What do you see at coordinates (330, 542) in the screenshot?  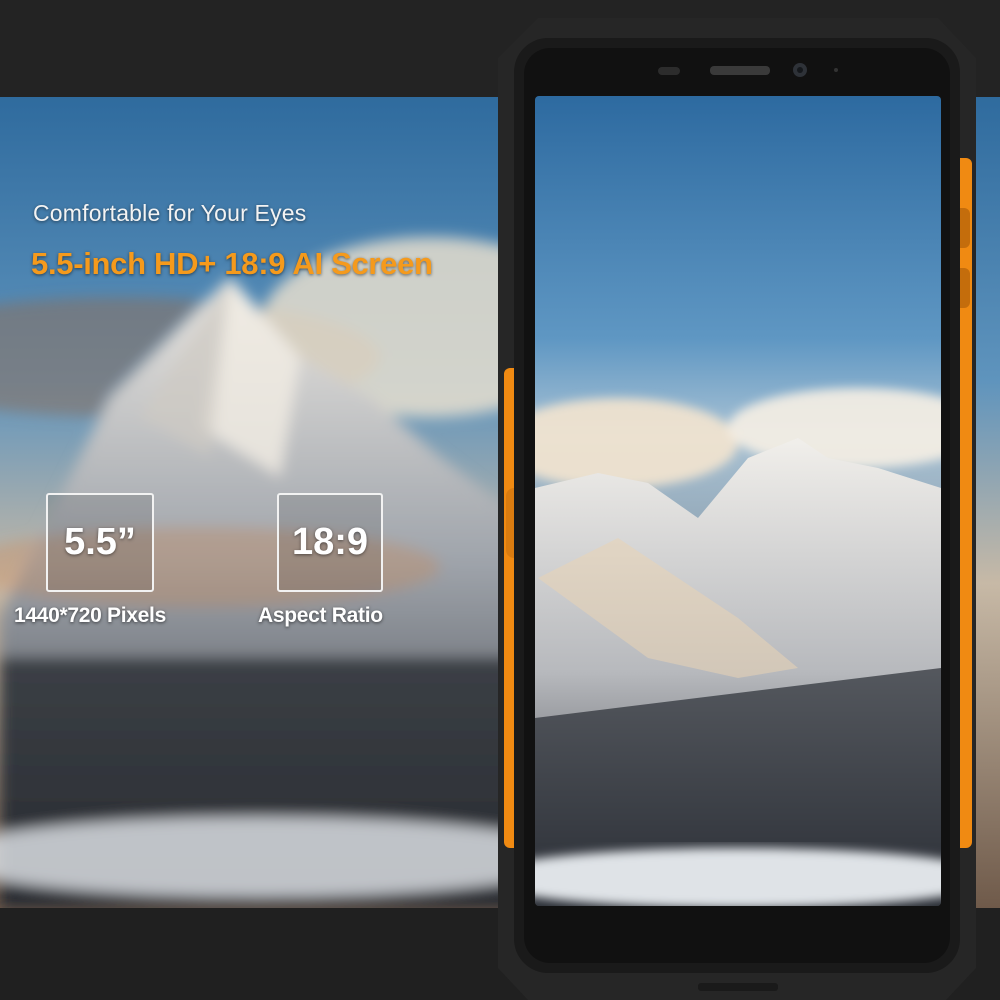 I see `aspect-ratio-value: 18:9` at bounding box center [330, 542].